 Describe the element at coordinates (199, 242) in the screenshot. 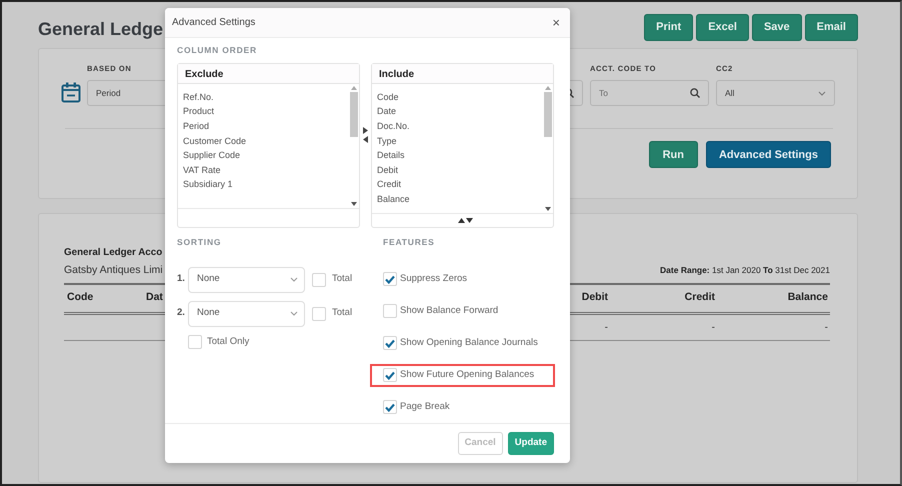

I see `section-heading: SORTING` at that location.